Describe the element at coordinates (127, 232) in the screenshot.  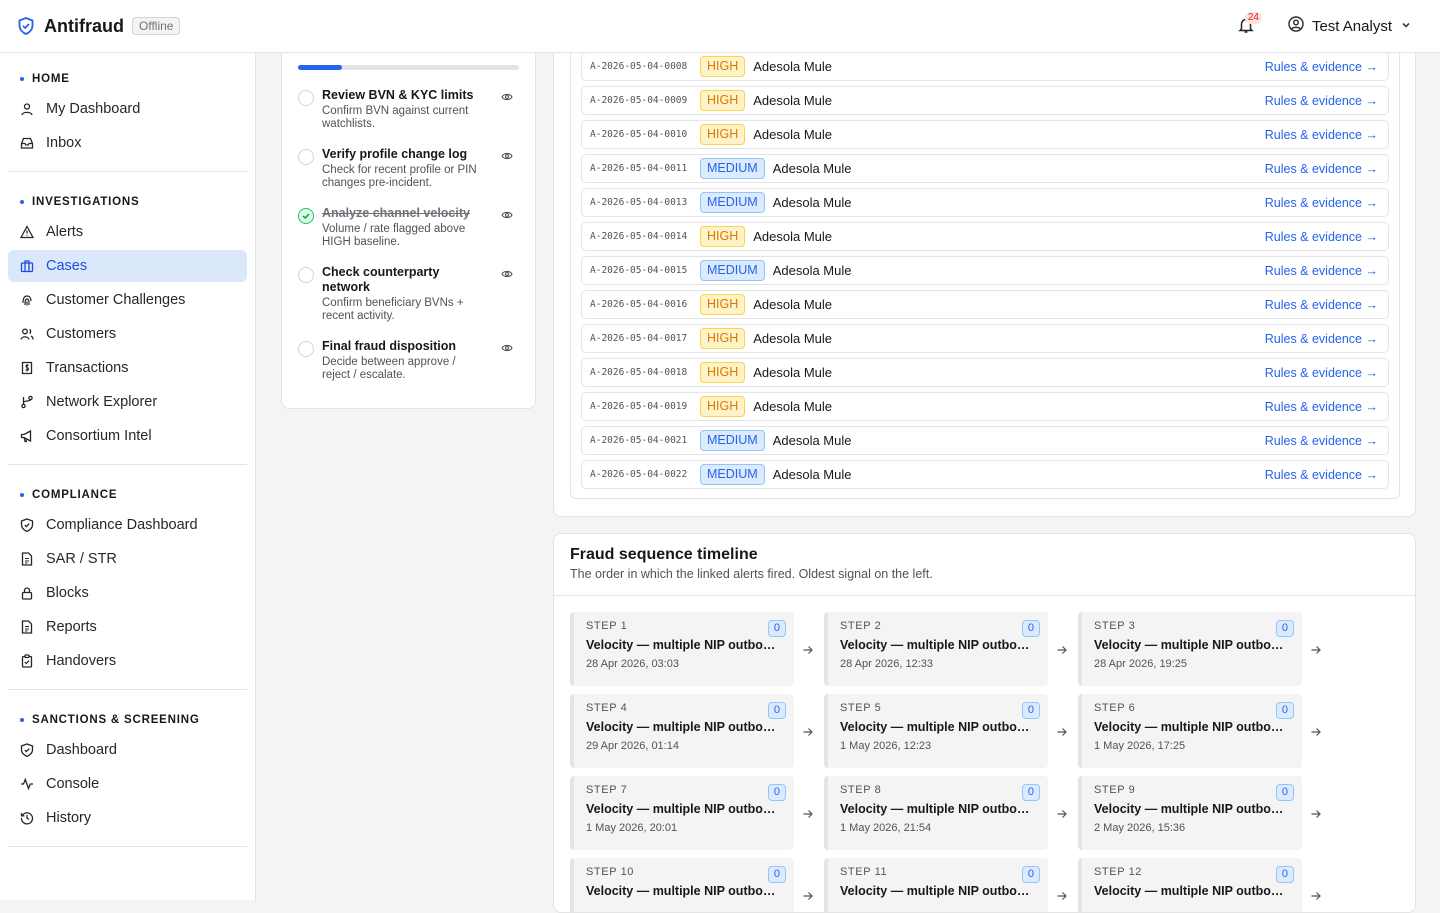
I see `sidebar-item-alerts: Alerts` at that location.